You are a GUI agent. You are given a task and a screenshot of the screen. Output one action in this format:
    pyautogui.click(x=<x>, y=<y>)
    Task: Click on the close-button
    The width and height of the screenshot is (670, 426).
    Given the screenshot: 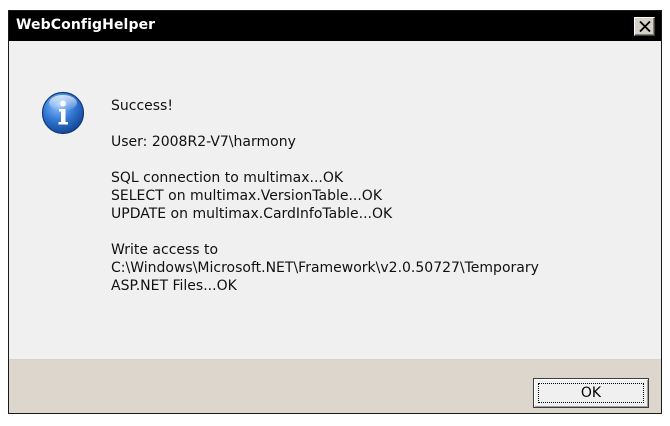 What is the action you would take?
    pyautogui.click(x=644, y=26)
    